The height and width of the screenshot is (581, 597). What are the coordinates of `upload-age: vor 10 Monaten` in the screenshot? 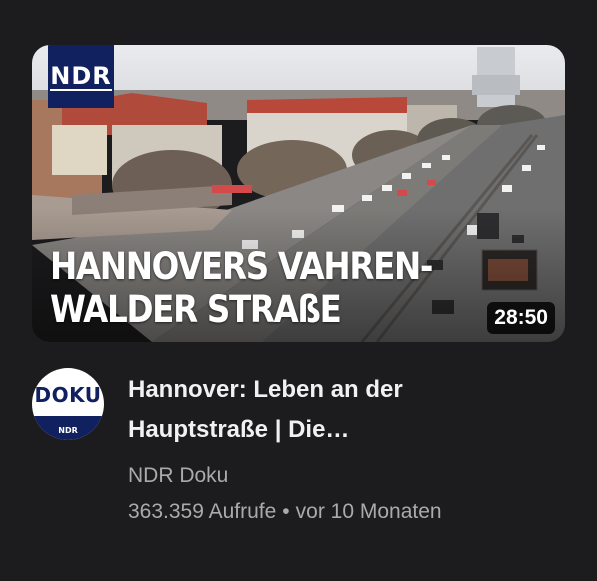 It's located at (368, 511).